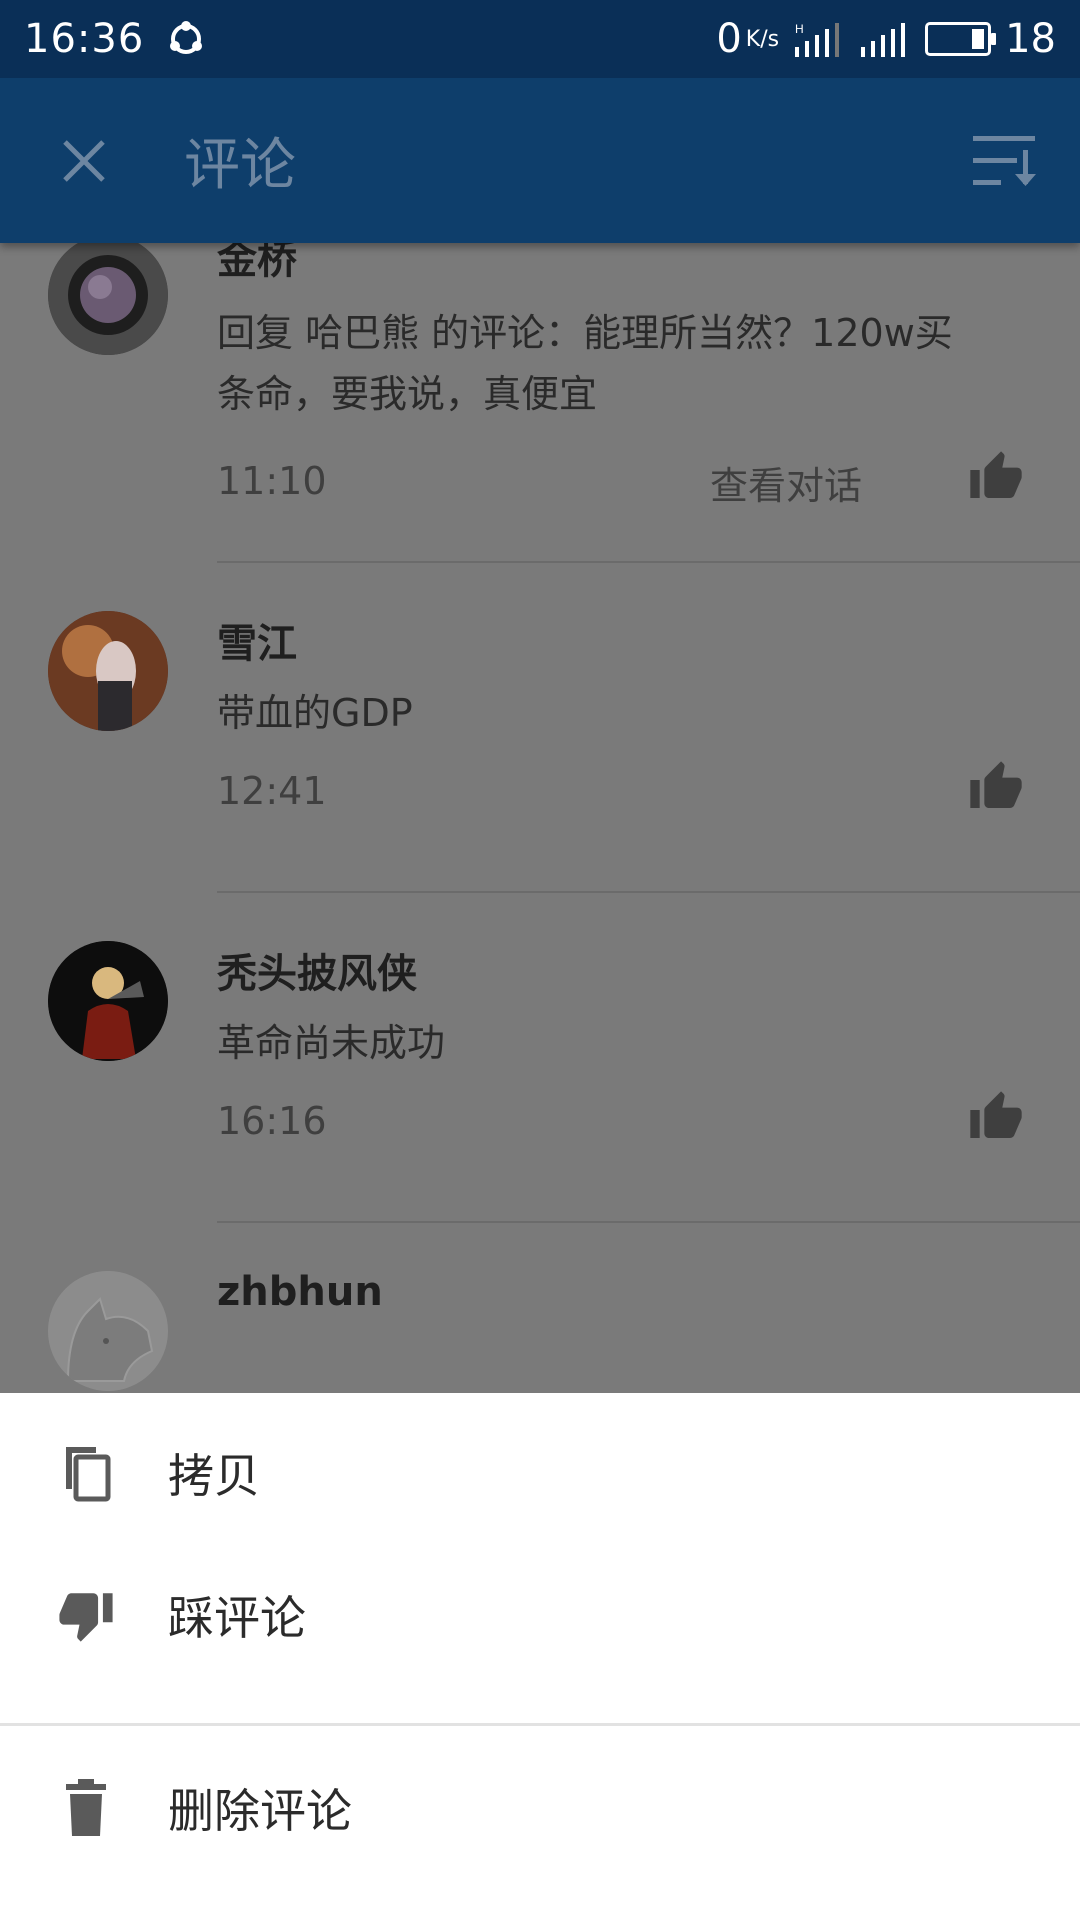 The image size is (1080, 1920). What do you see at coordinates (86, 1473) in the screenshot?
I see `copy-icon` at bounding box center [86, 1473].